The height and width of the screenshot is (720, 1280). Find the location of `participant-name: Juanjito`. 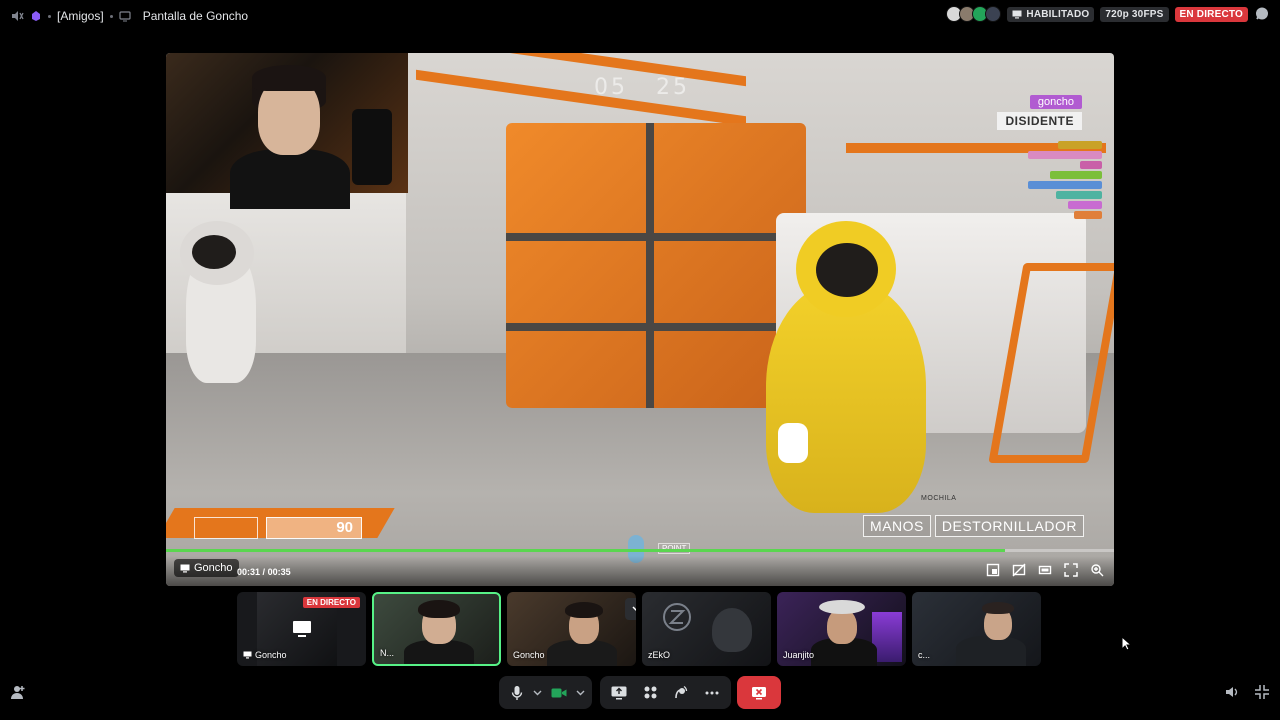

participant-name: Juanjito is located at coordinates (799, 655).